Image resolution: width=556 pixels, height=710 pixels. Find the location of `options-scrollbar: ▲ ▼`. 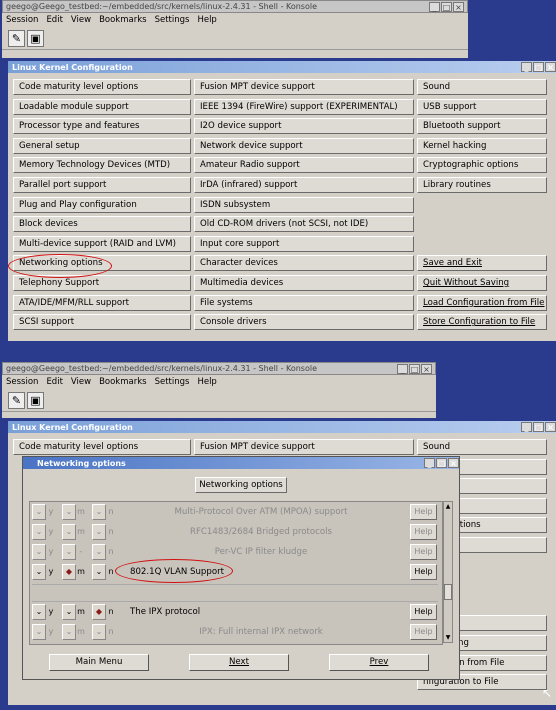

options-scrollbar: ▲ ▼ is located at coordinates (448, 572).